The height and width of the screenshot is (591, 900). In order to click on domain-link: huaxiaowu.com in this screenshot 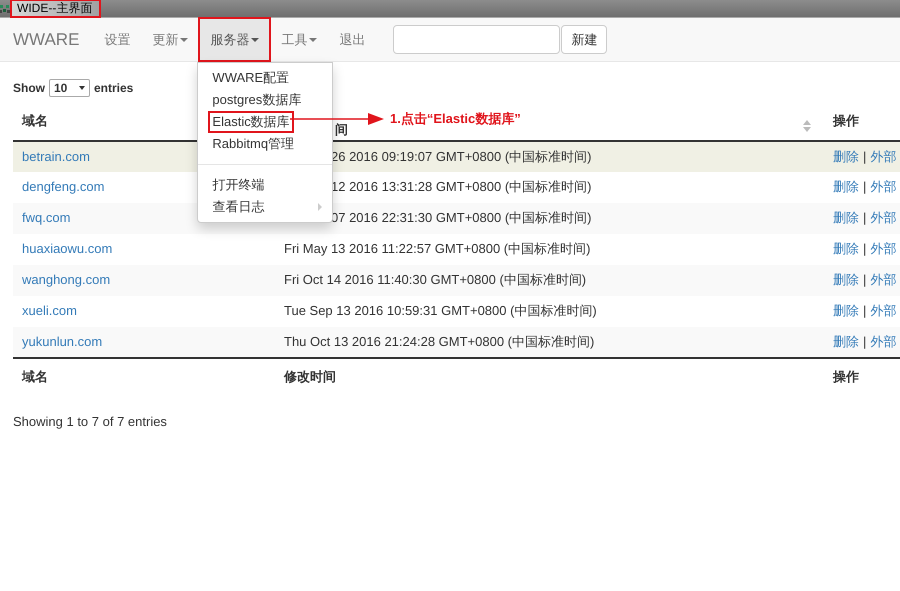, I will do `click(67, 248)`.